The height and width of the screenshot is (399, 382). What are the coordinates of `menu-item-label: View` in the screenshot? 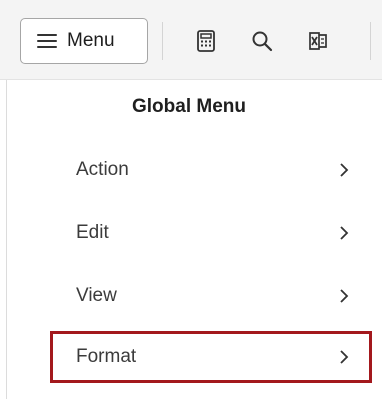 It's located at (96, 295).